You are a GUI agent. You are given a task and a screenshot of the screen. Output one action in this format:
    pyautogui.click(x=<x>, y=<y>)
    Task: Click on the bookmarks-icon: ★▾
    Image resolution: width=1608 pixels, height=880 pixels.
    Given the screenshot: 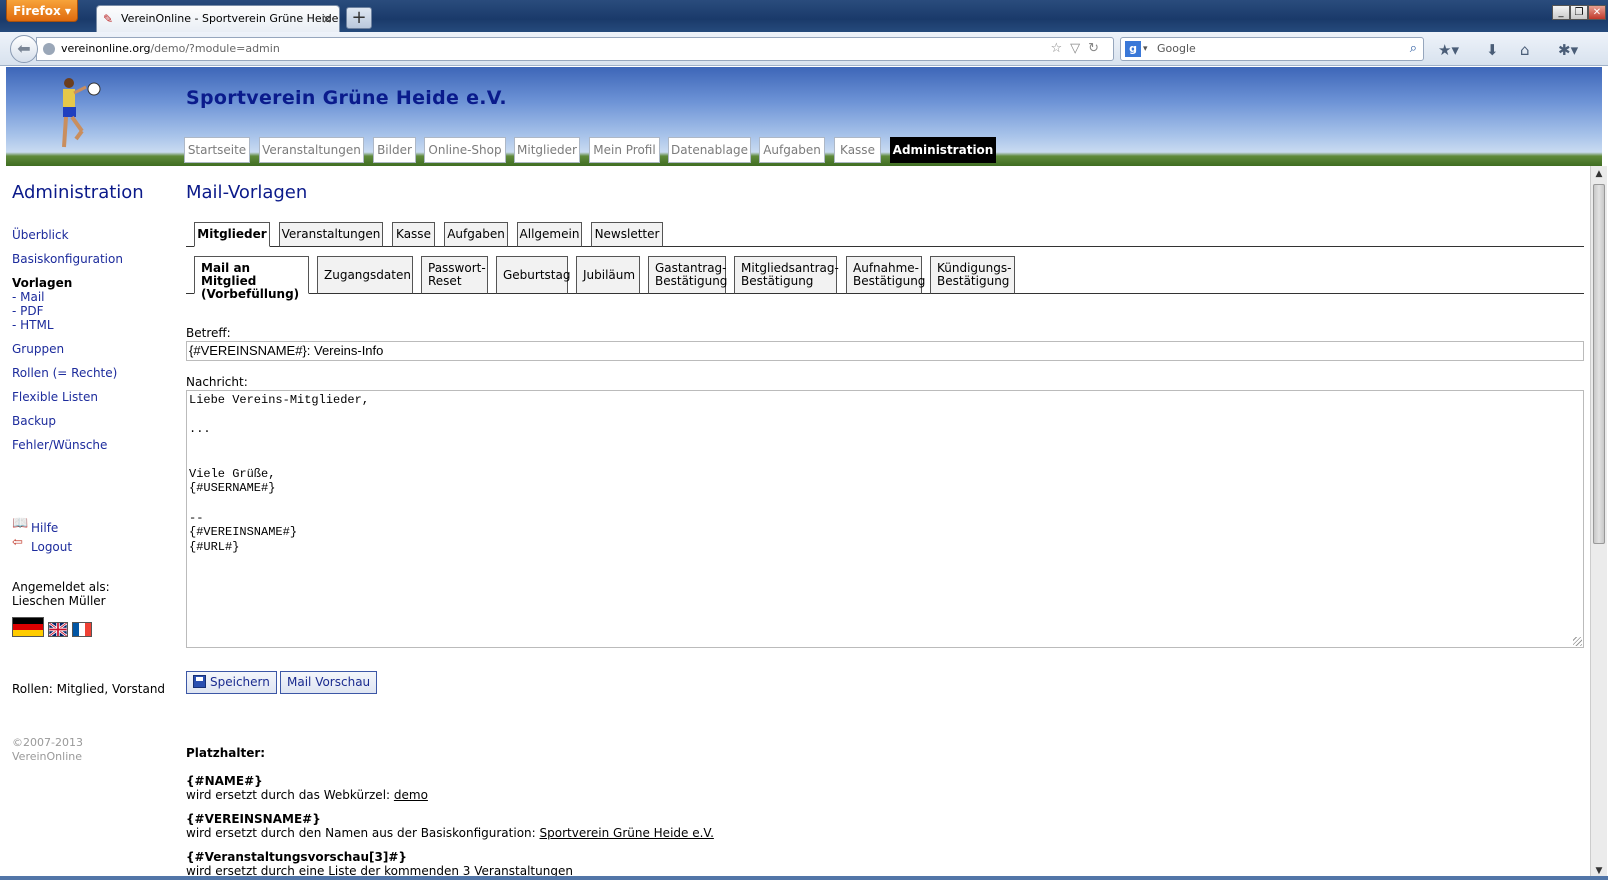 What is the action you would take?
    pyautogui.click(x=1448, y=50)
    